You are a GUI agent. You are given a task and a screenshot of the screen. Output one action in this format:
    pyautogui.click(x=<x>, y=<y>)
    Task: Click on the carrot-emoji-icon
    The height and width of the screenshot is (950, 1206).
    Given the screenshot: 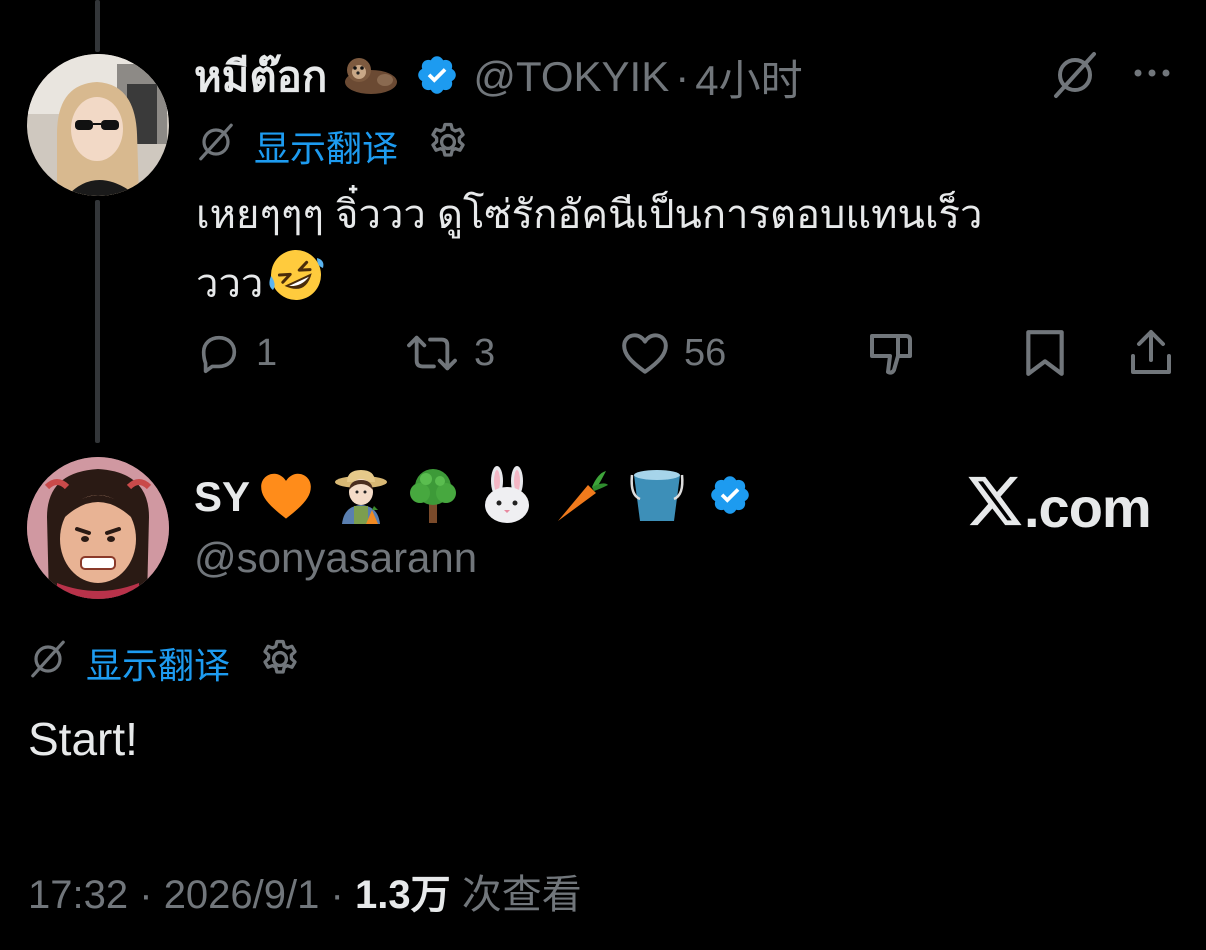 What is the action you would take?
    pyautogui.click(x=581, y=497)
    